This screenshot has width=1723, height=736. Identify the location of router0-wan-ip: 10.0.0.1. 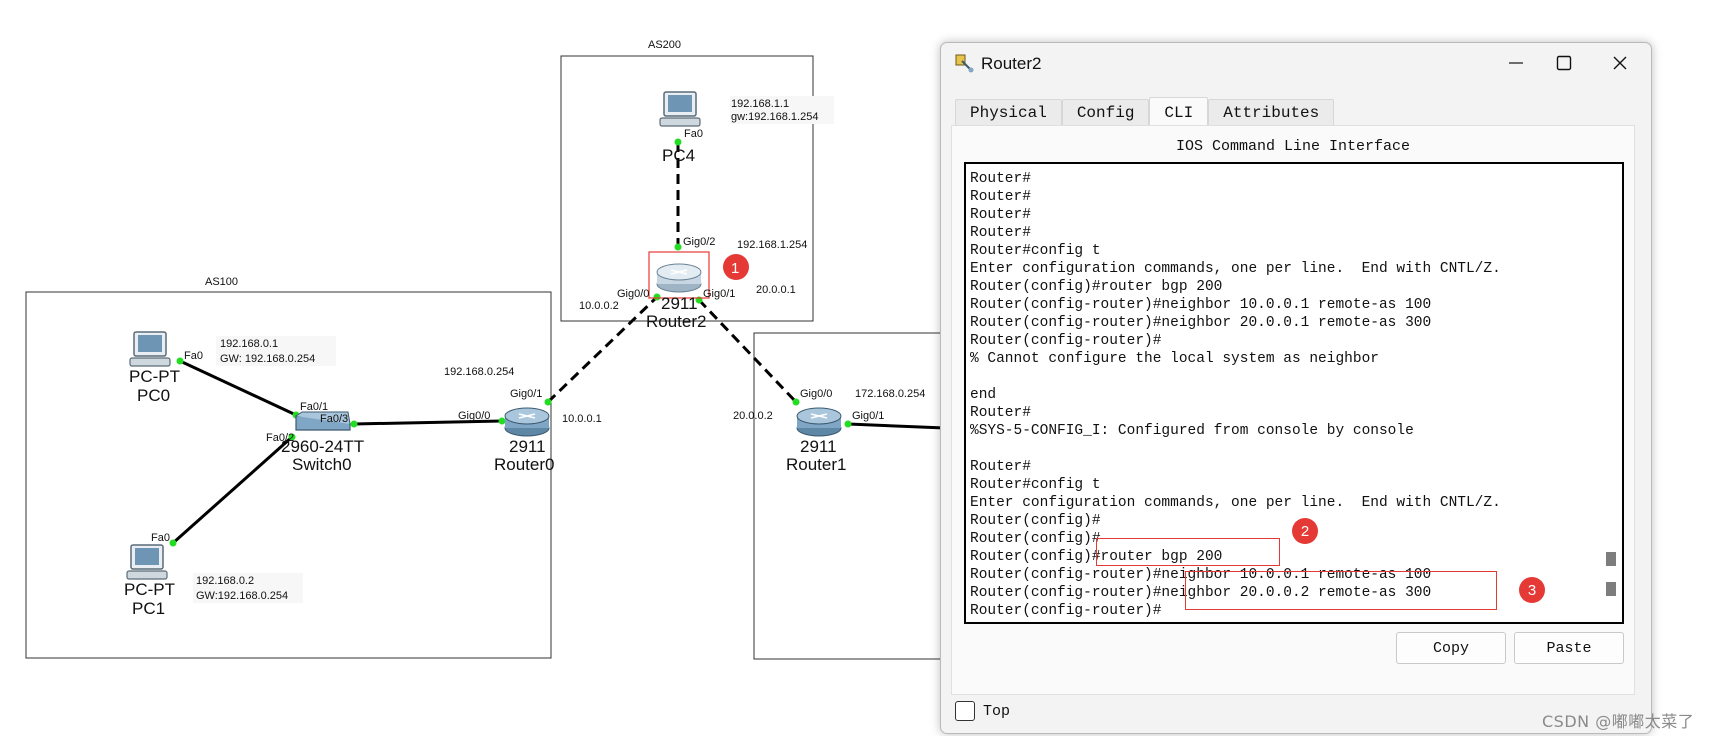
(582, 419).